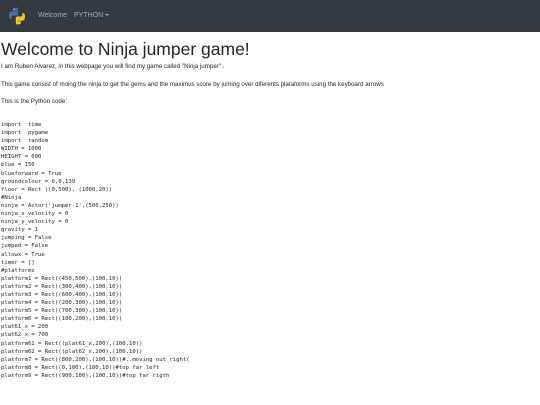 The height and width of the screenshot is (405, 540). What do you see at coordinates (52, 16) in the screenshot?
I see `nav-welcome-link: Welcome` at bounding box center [52, 16].